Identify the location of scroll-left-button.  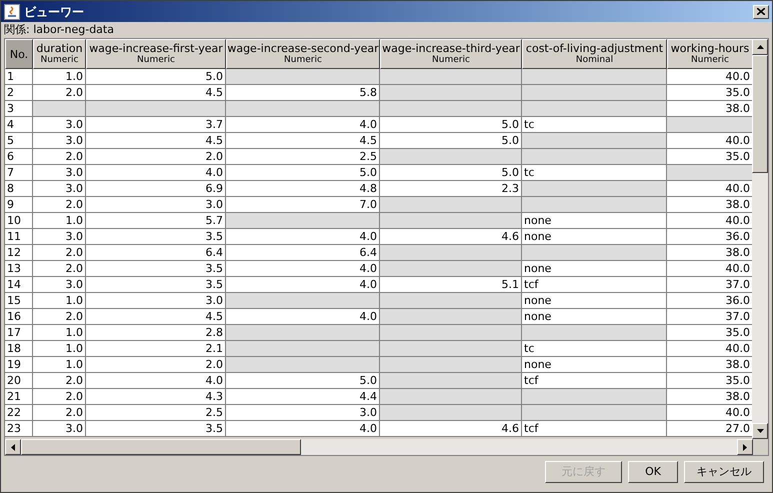
(13, 447).